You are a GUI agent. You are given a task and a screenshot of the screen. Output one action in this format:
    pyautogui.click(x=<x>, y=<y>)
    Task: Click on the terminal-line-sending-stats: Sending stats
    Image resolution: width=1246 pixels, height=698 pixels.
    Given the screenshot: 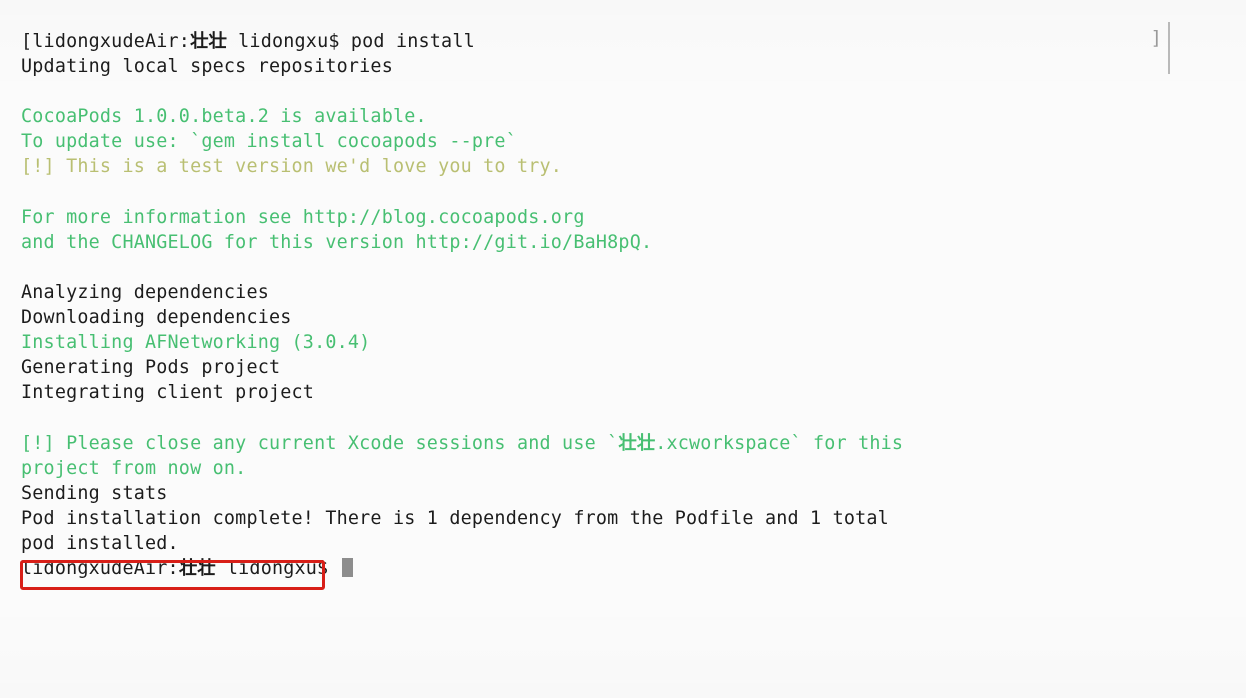 What is the action you would take?
    pyautogui.click(x=94, y=493)
    